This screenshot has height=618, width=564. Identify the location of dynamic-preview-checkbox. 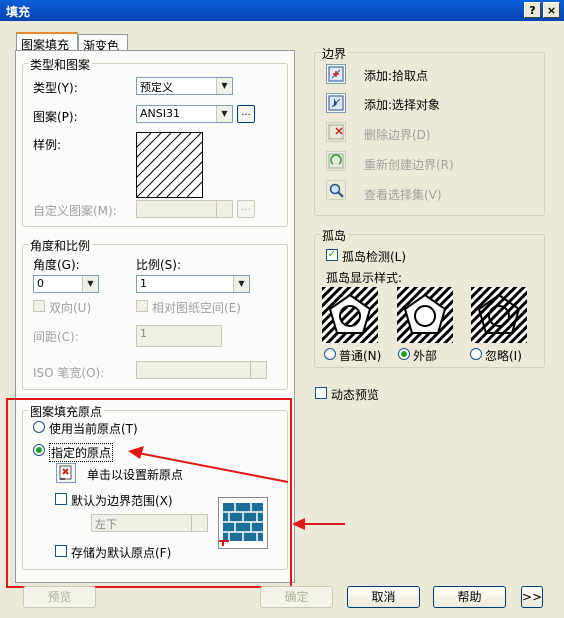
(321, 393).